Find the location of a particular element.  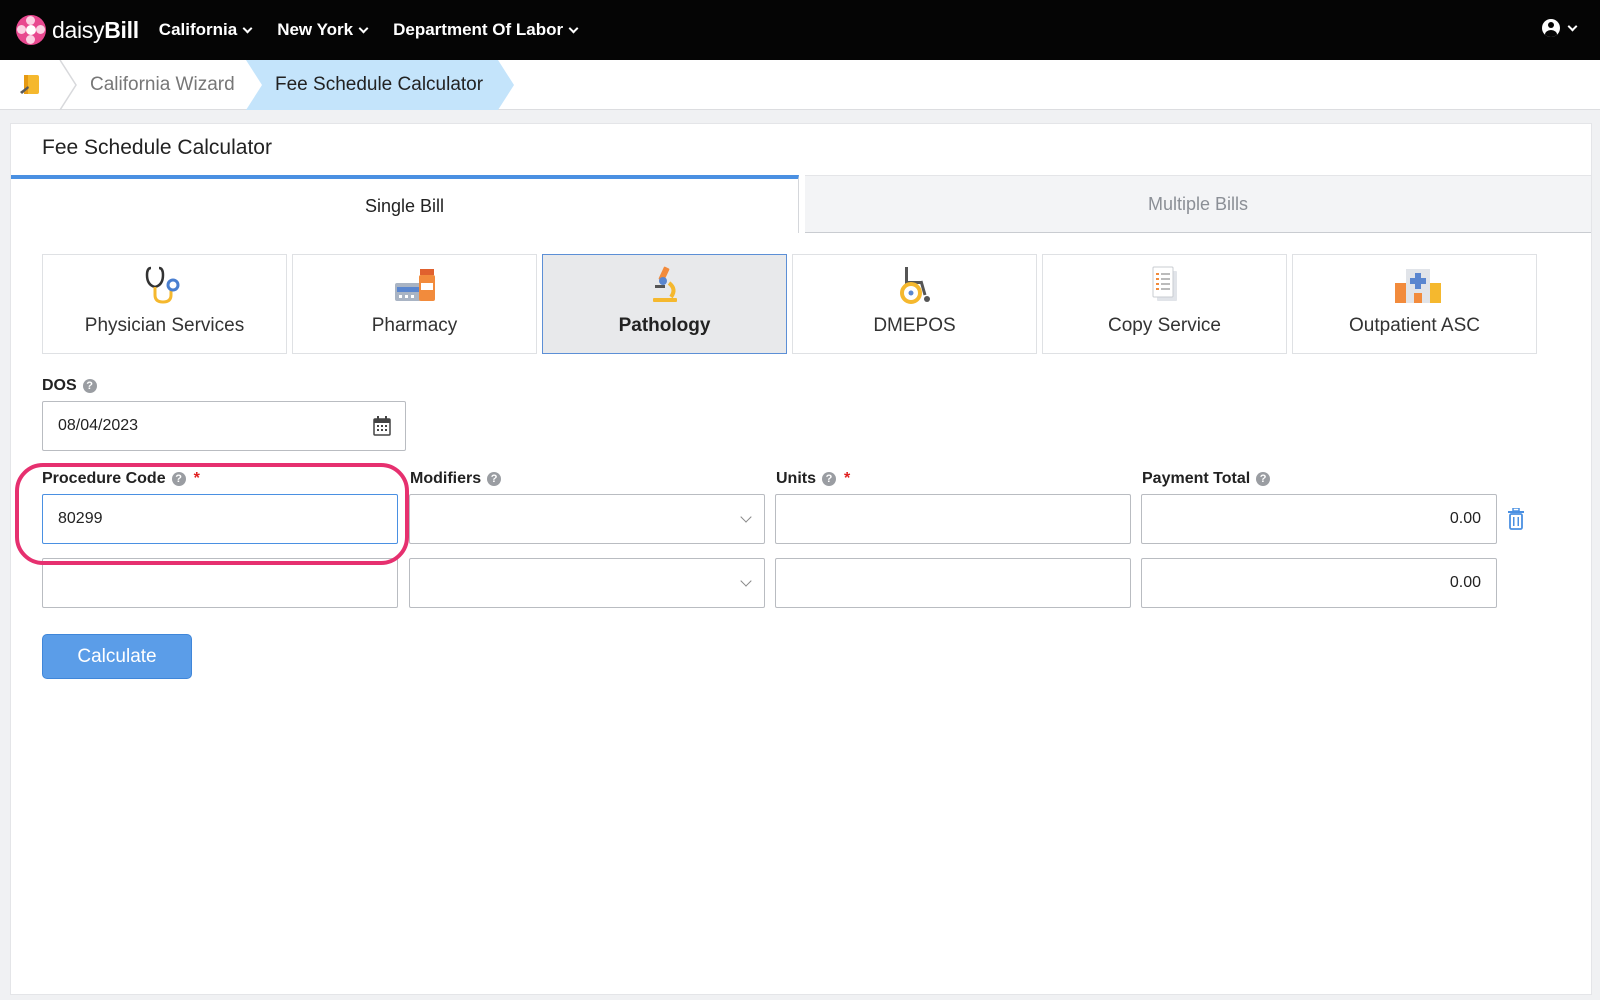

bill-tabs: Single Bill Multiple Bills is located at coordinates (801, 204).